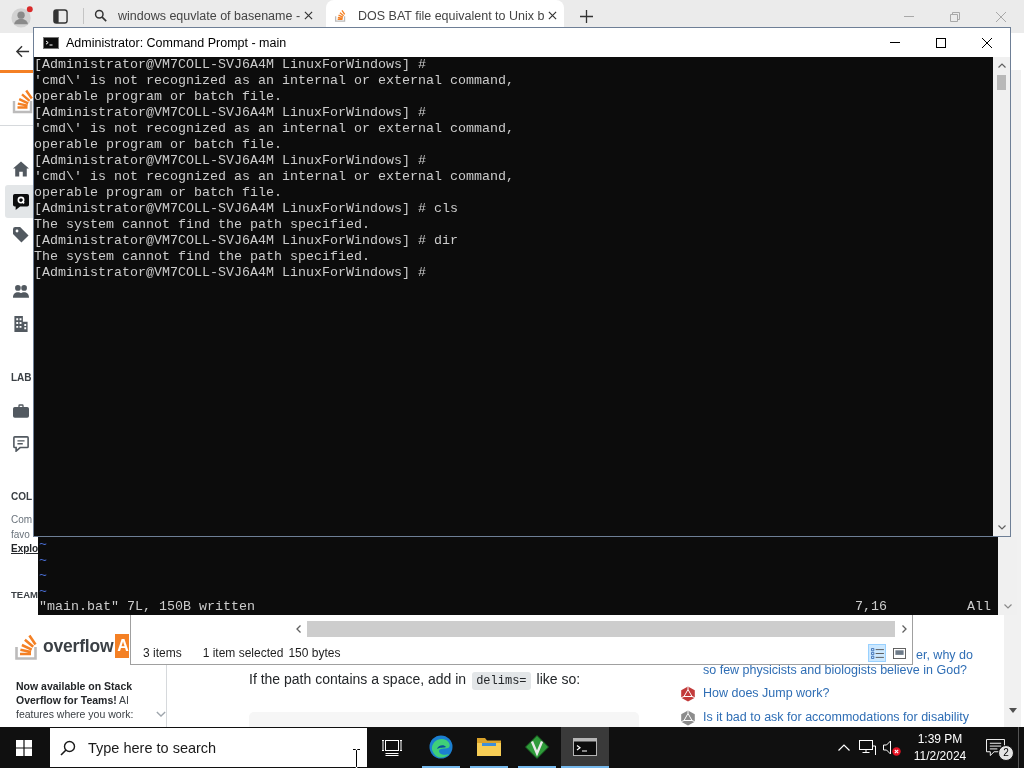 The image size is (1024, 768). What do you see at coordinates (1006, 753) in the screenshot?
I see `notification-badge: 2` at bounding box center [1006, 753].